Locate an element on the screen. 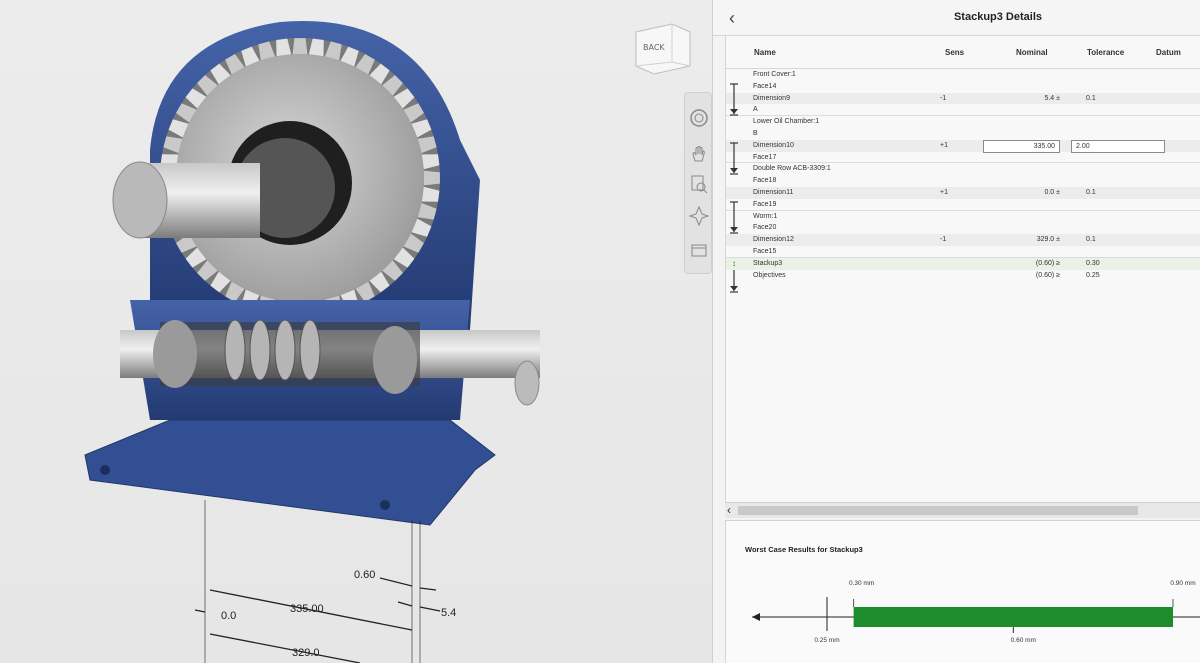 This screenshot has width=1200, height=663. nominal-label: 0.60 mm is located at coordinates (1023, 640).